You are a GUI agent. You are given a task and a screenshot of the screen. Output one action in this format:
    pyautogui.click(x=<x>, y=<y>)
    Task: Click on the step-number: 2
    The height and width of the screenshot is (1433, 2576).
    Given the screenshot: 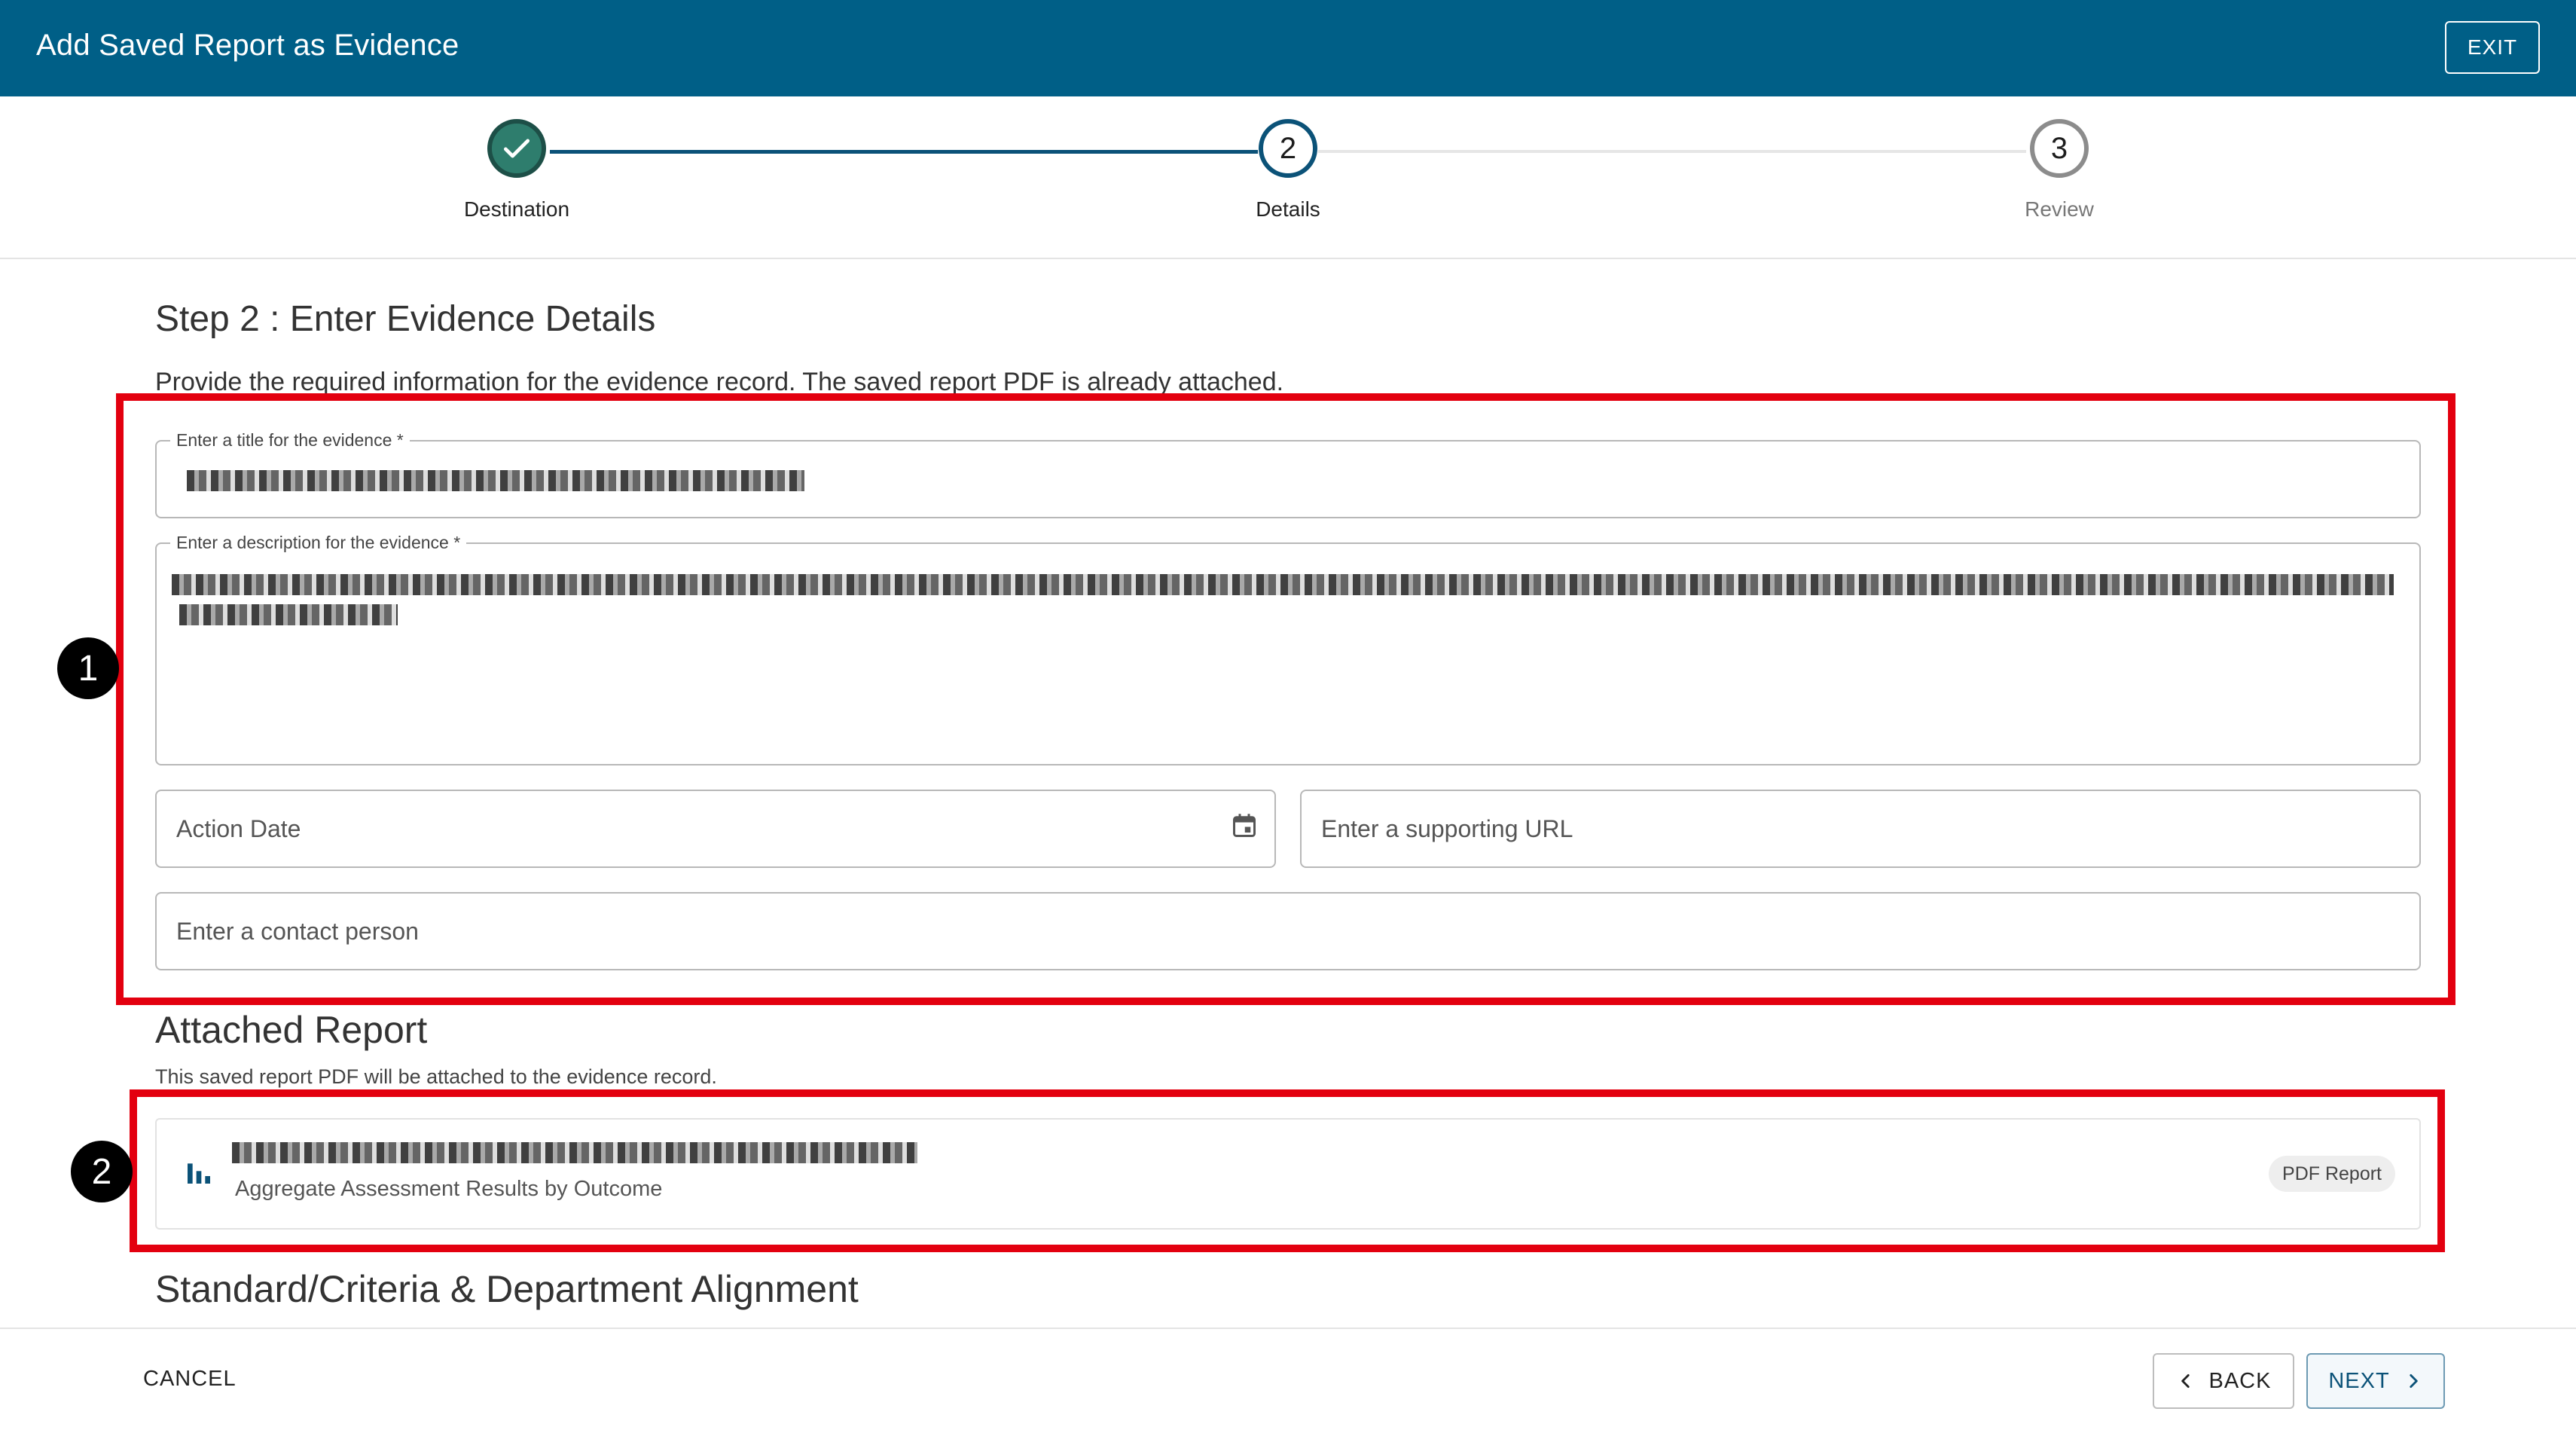 What is the action you would take?
    pyautogui.click(x=1288, y=148)
    